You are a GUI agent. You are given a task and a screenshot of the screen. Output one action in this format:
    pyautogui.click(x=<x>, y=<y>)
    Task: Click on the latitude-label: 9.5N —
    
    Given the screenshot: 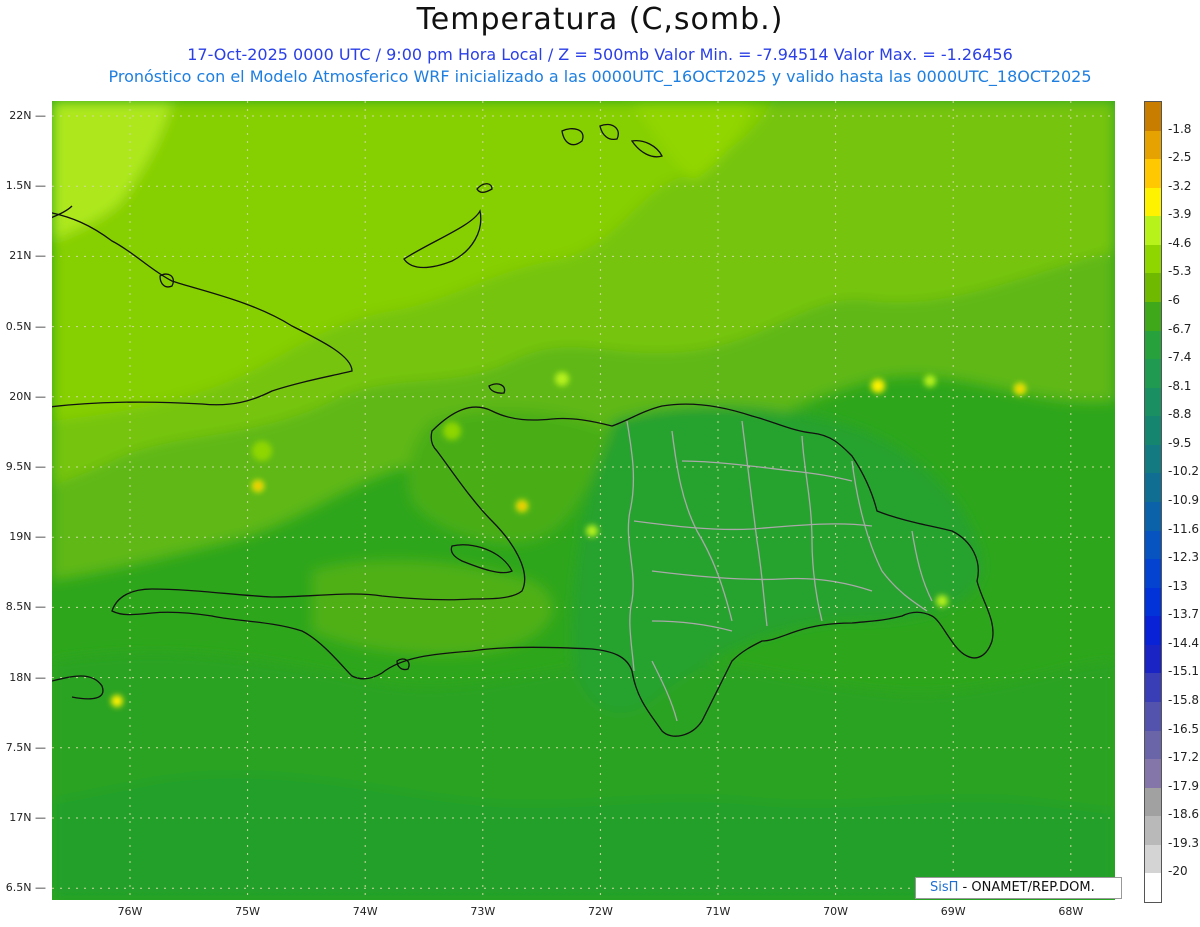 What is the action you would take?
    pyautogui.click(x=25, y=466)
    